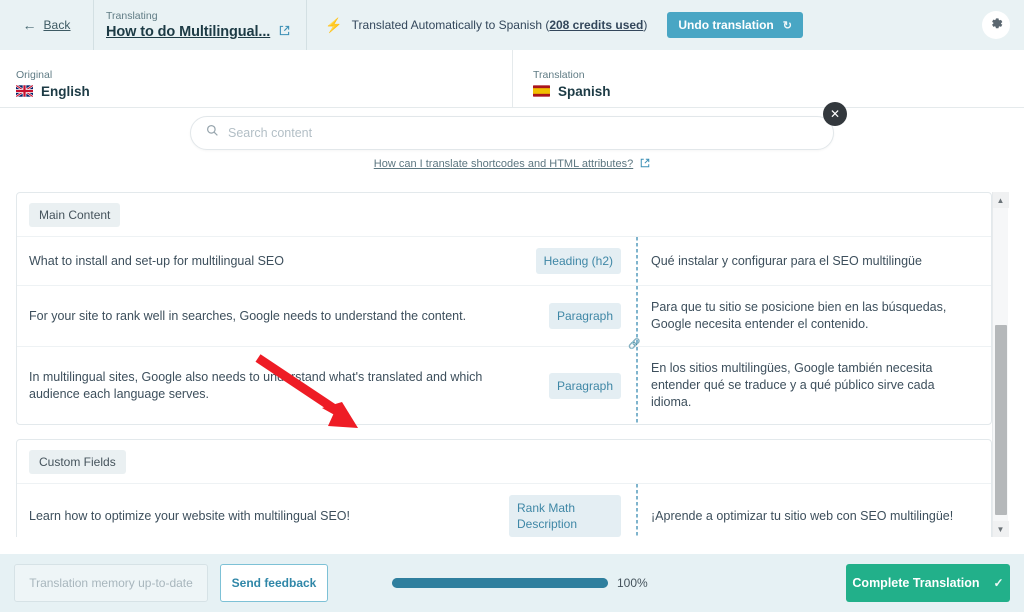  What do you see at coordinates (132, 16) in the screenshot?
I see `title-kicker: Translating` at bounding box center [132, 16].